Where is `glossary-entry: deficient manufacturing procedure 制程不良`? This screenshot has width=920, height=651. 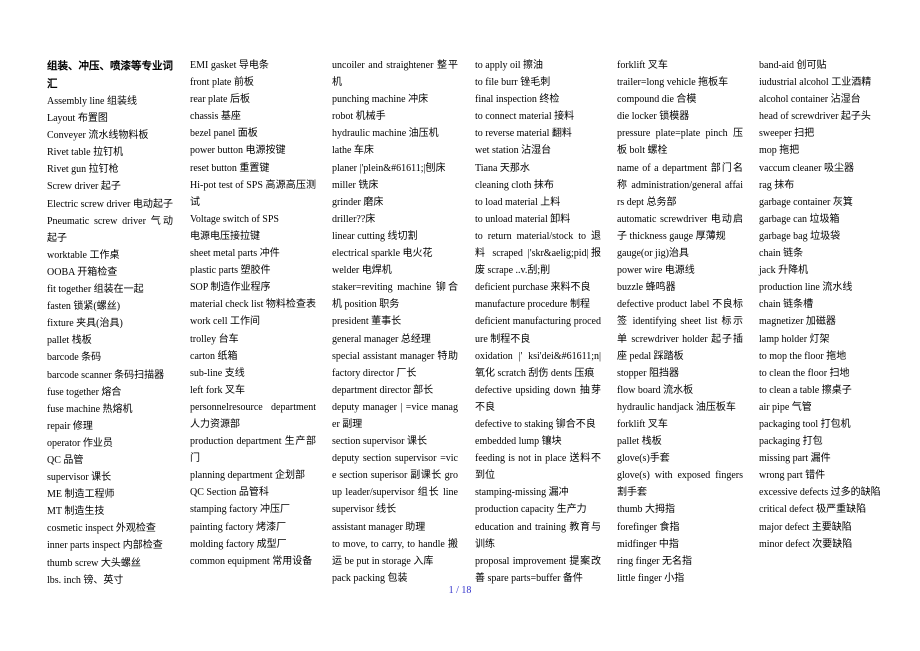
glossary-entry: deficient manufacturing procedure 制程不良 is located at coordinates (538, 330).